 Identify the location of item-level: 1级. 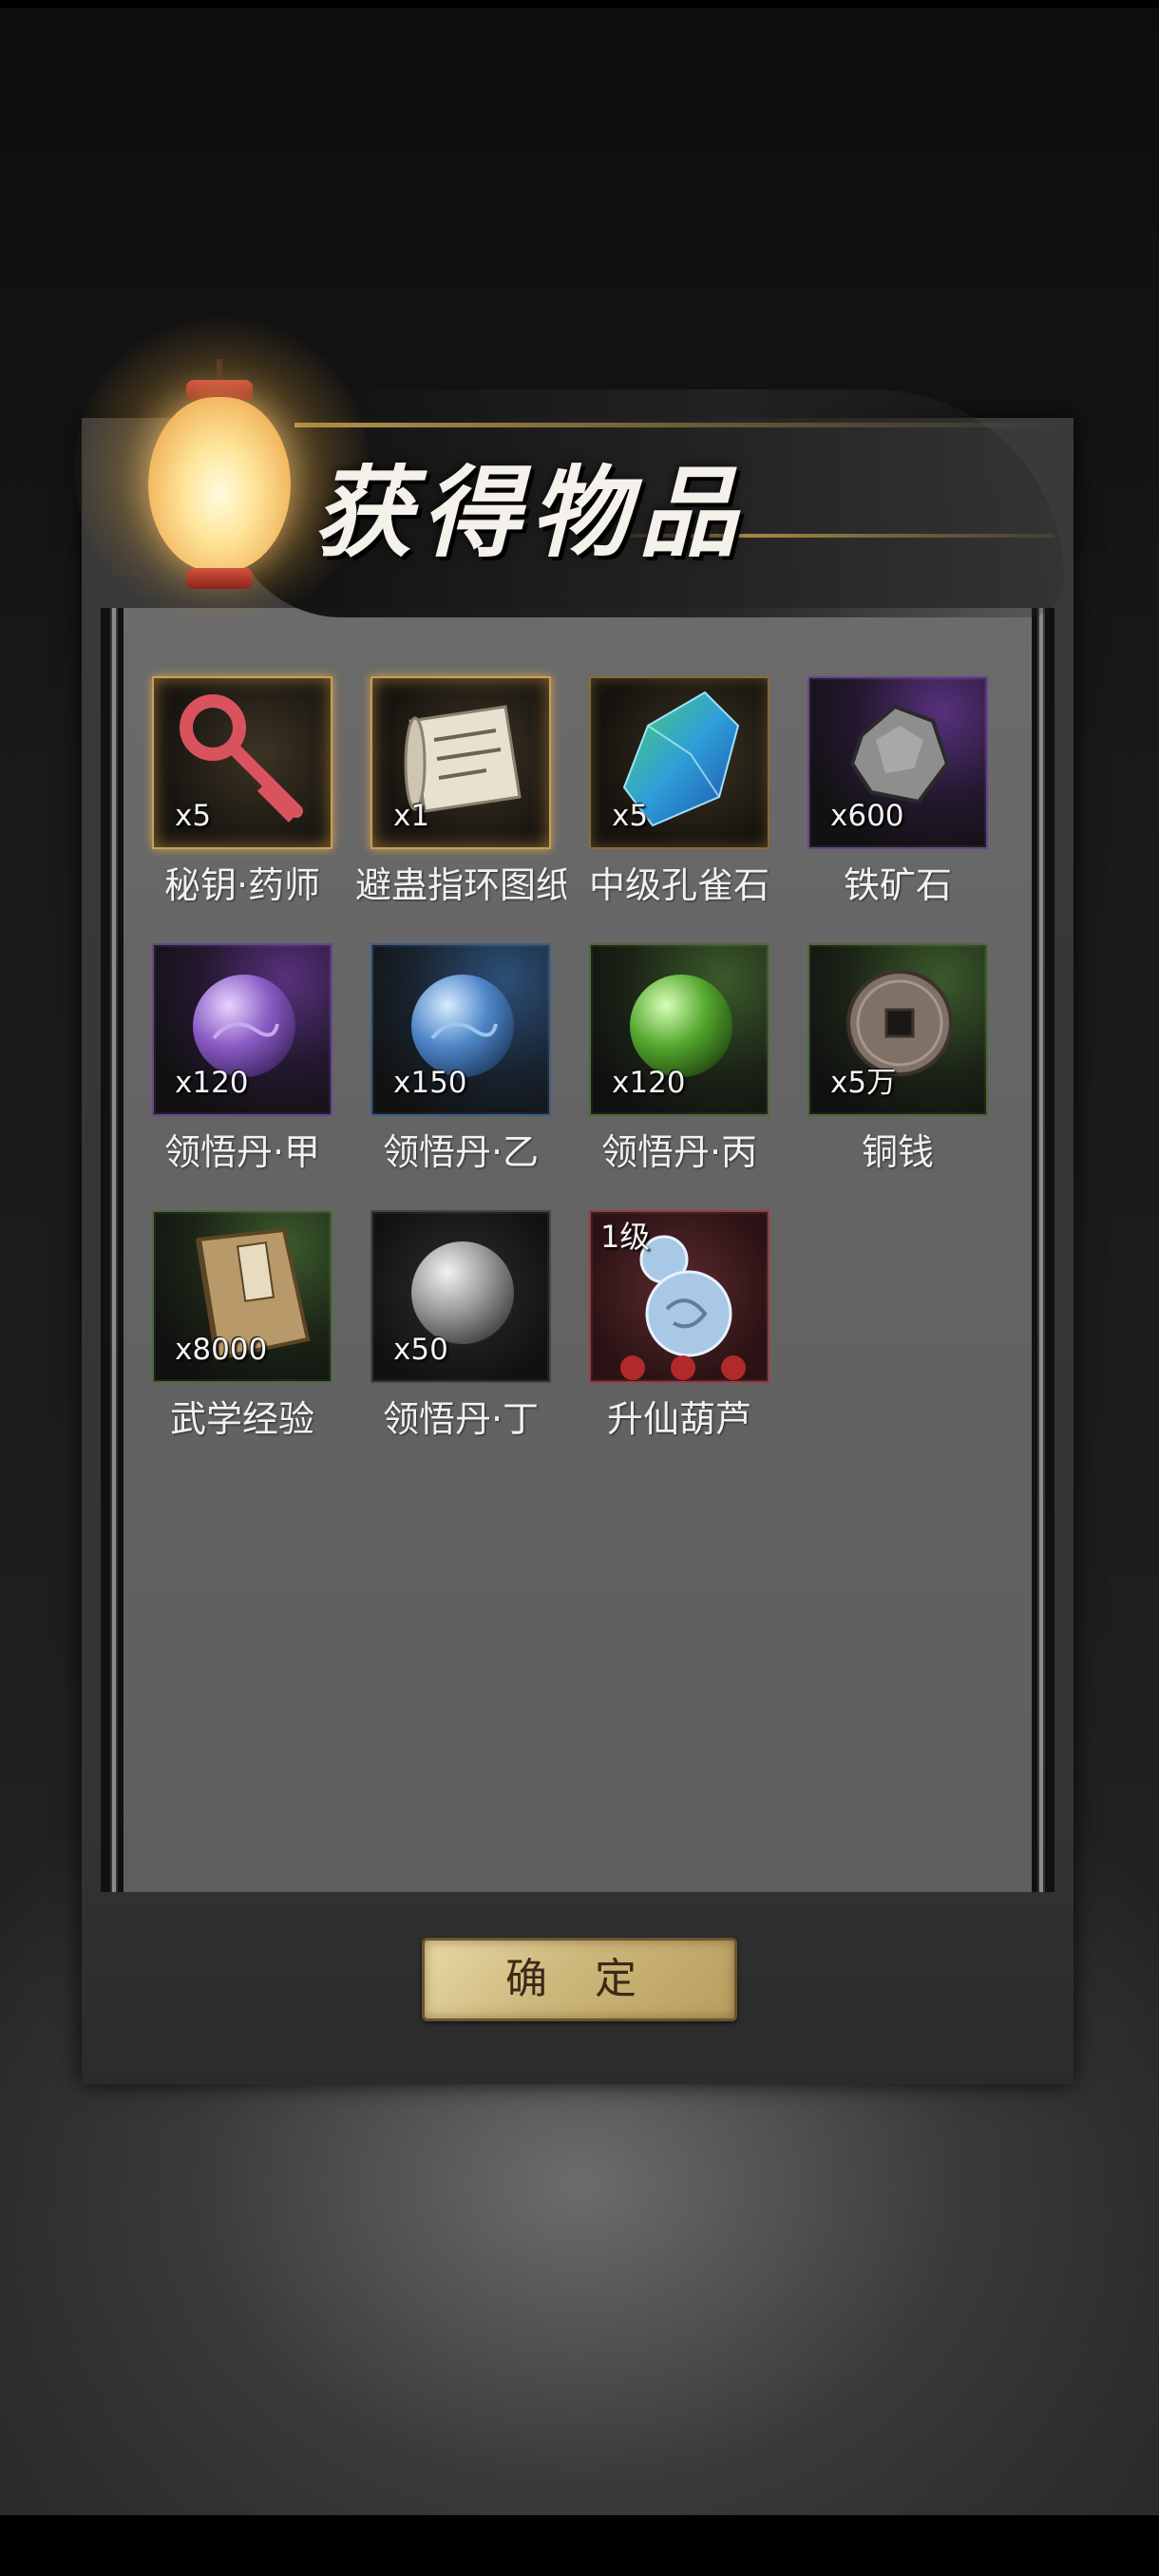
(625, 1237).